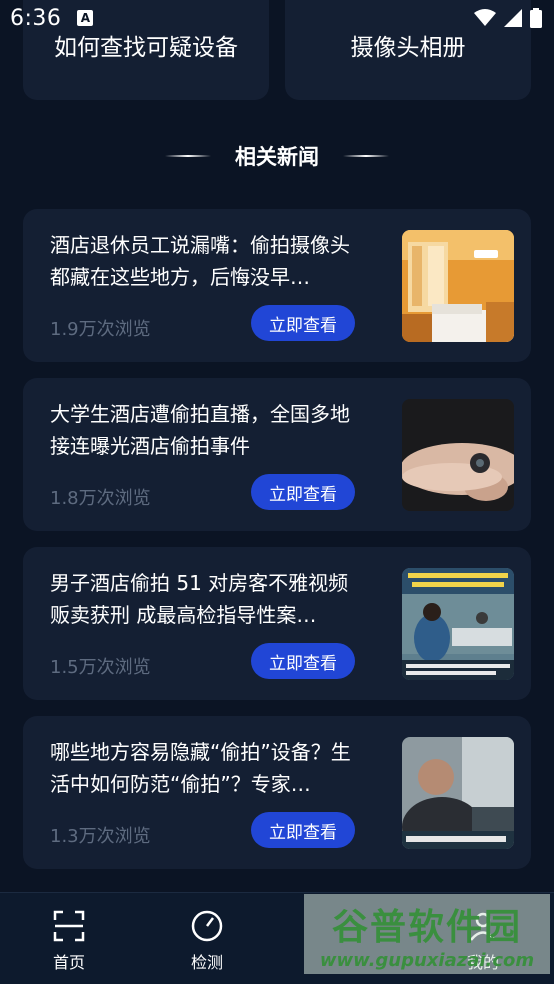 This screenshot has height=984, width=554. What do you see at coordinates (100, 329) in the screenshot?
I see `news-views: 1.9万次浏览` at bounding box center [100, 329].